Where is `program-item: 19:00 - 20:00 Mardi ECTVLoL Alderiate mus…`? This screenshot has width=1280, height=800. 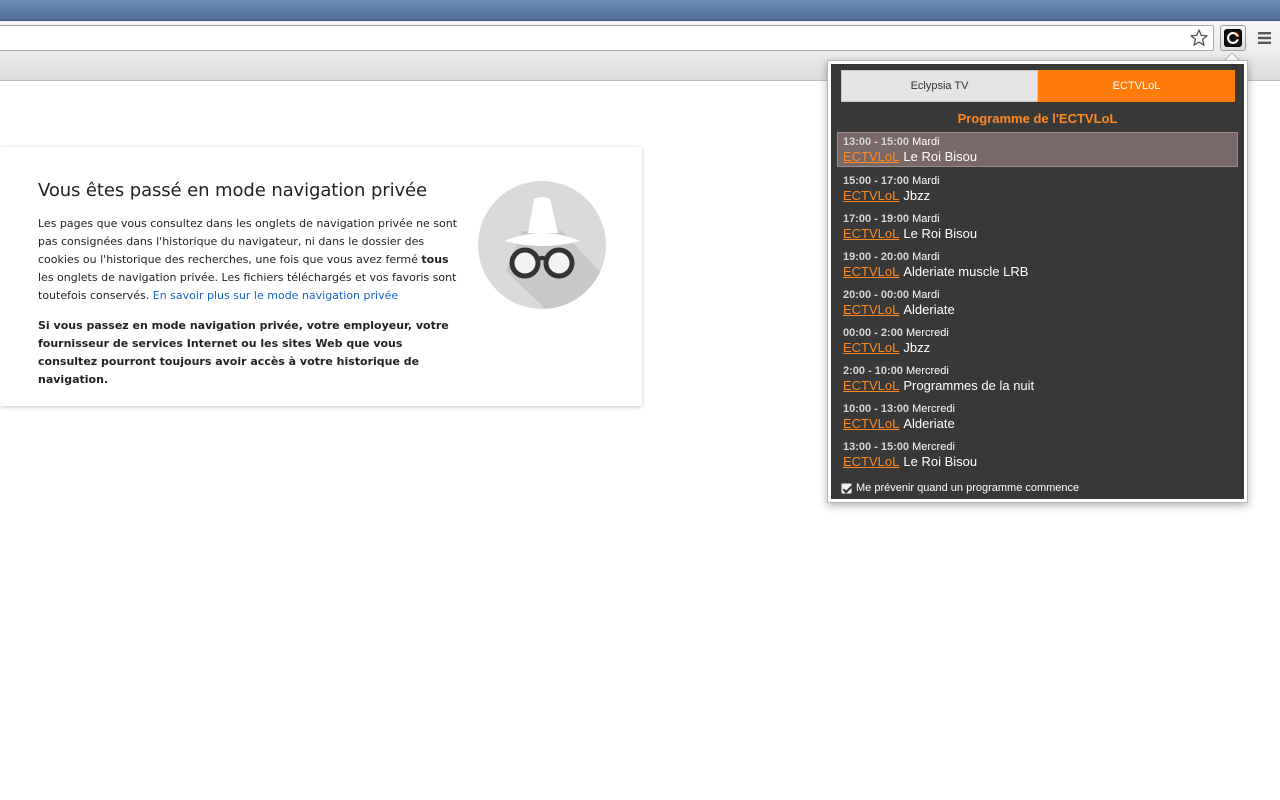 program-item: 19:00 - 20:00 Mardi ECTVLoL Alderiate mus… is located at coordinates (1037, 266).